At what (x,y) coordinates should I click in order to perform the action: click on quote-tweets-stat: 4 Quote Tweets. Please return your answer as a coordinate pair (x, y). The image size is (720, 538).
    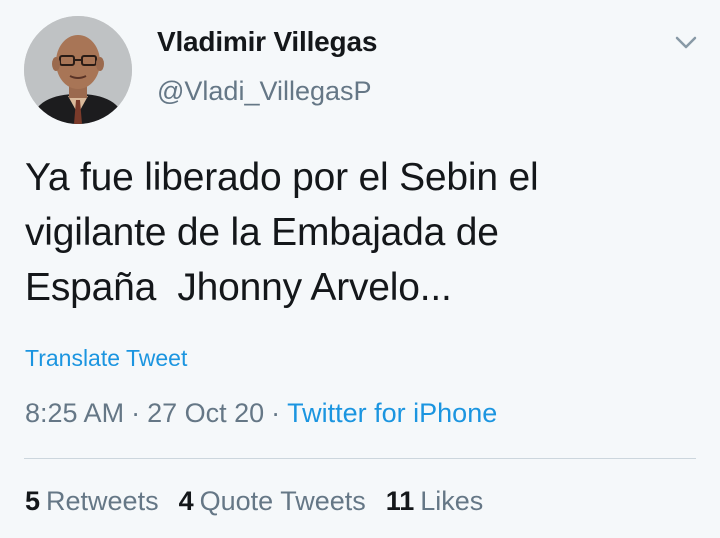
    Looking at the image, I should click on (272, 501).